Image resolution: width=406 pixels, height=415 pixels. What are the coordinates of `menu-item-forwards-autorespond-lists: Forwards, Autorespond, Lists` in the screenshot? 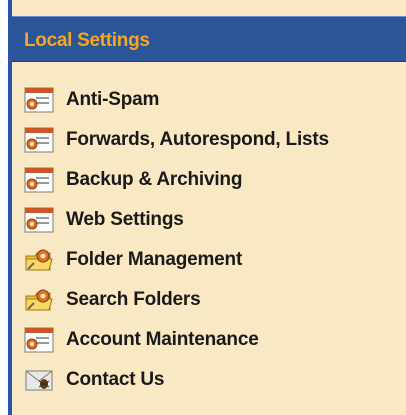 It's located at (209, 140).